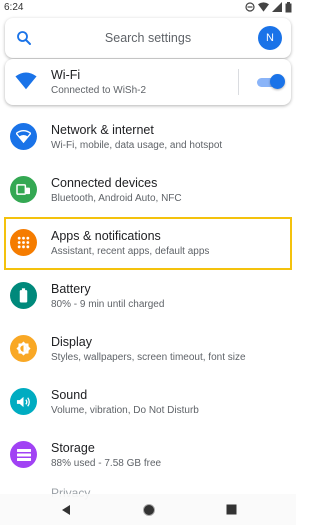 This screenshot has width=320, height=525. What do you see at coordinates (148, 455) in the screenshot?
I see `settings-item-storage: Storage 88% used - 7.58 GB free` at bounding box center [148, 455].